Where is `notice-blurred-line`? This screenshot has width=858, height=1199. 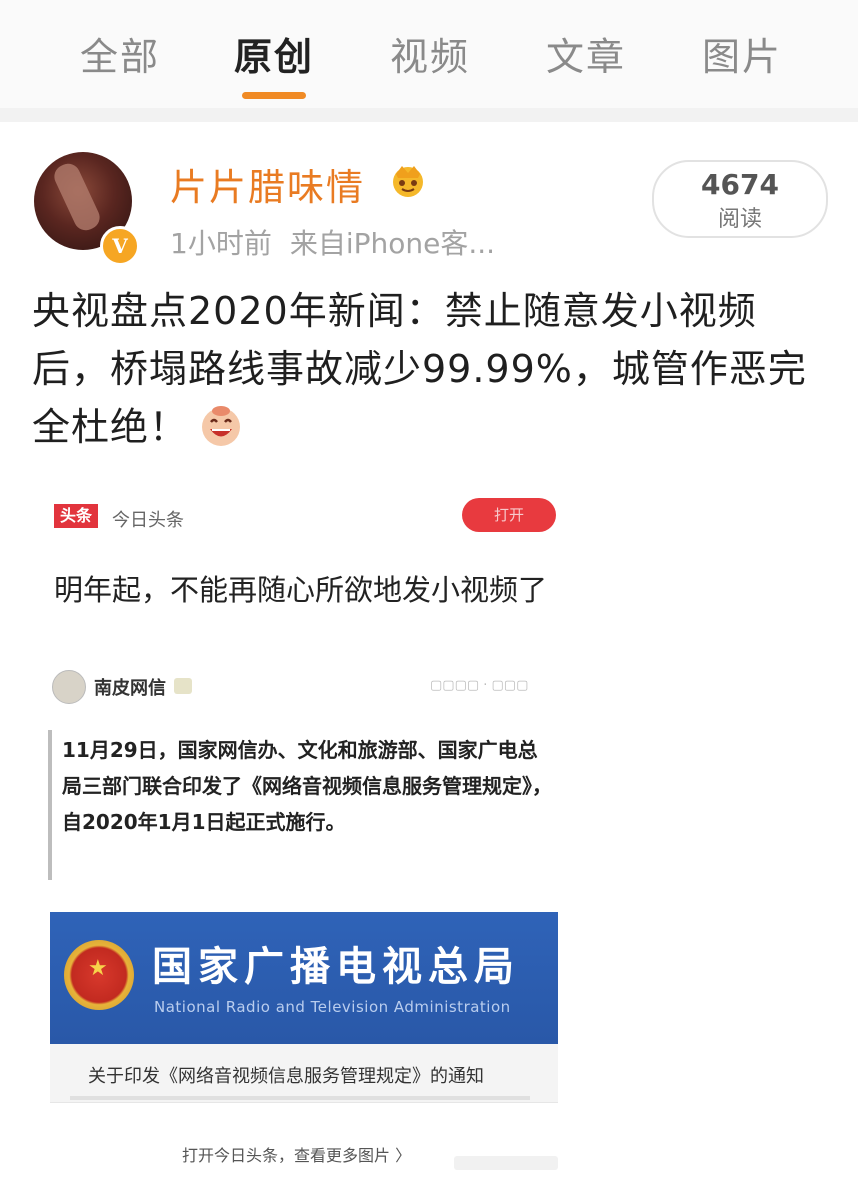 notice-blurred-line is located at coordinates (300, 1098).